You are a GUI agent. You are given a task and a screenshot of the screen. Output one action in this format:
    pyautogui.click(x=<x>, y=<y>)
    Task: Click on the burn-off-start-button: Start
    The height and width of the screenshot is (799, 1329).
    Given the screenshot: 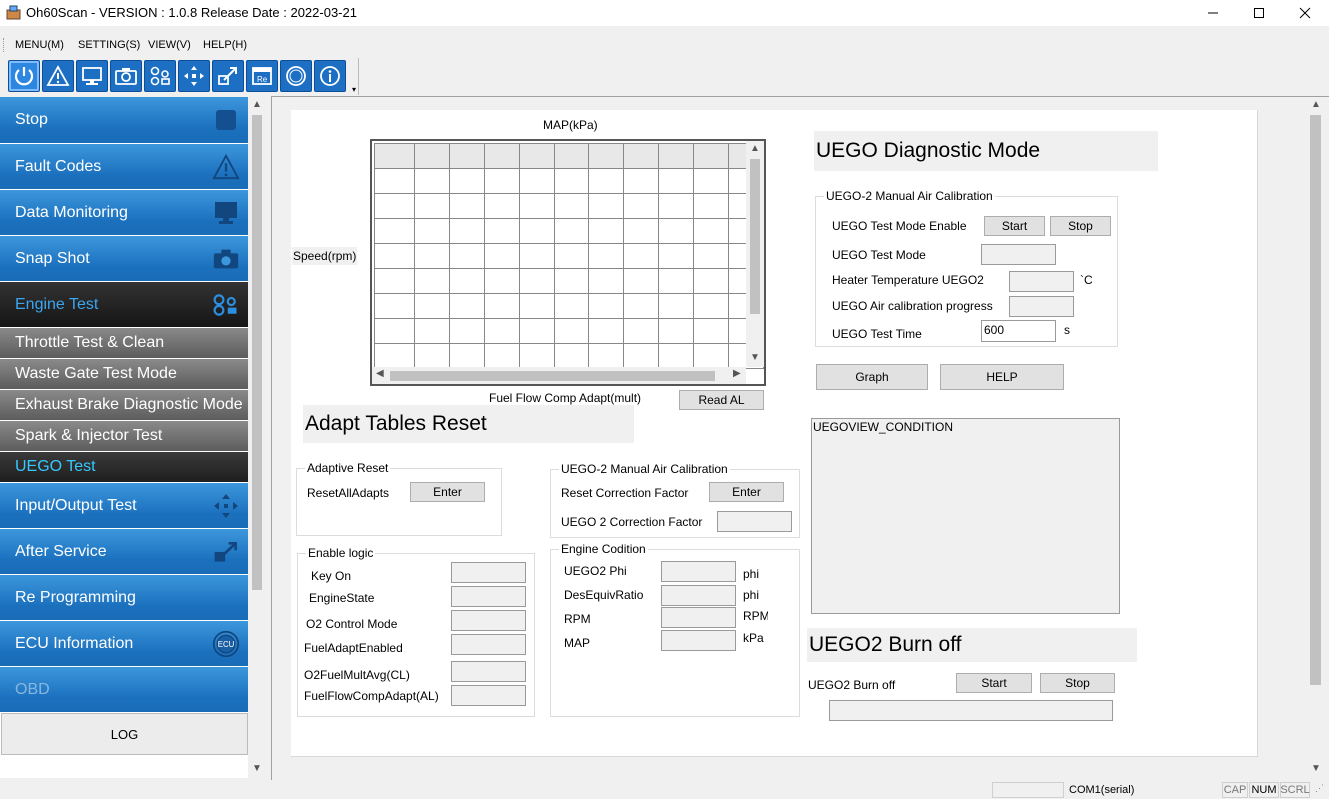 What is the action you would take?
    pyautogui.click(x=994, y=683)
    